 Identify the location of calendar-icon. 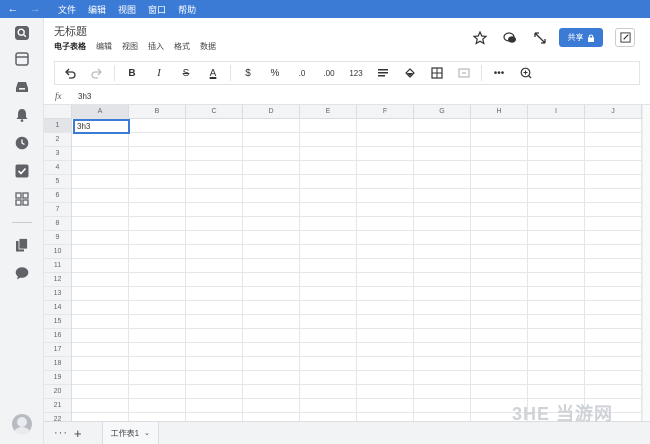
(22, 59).